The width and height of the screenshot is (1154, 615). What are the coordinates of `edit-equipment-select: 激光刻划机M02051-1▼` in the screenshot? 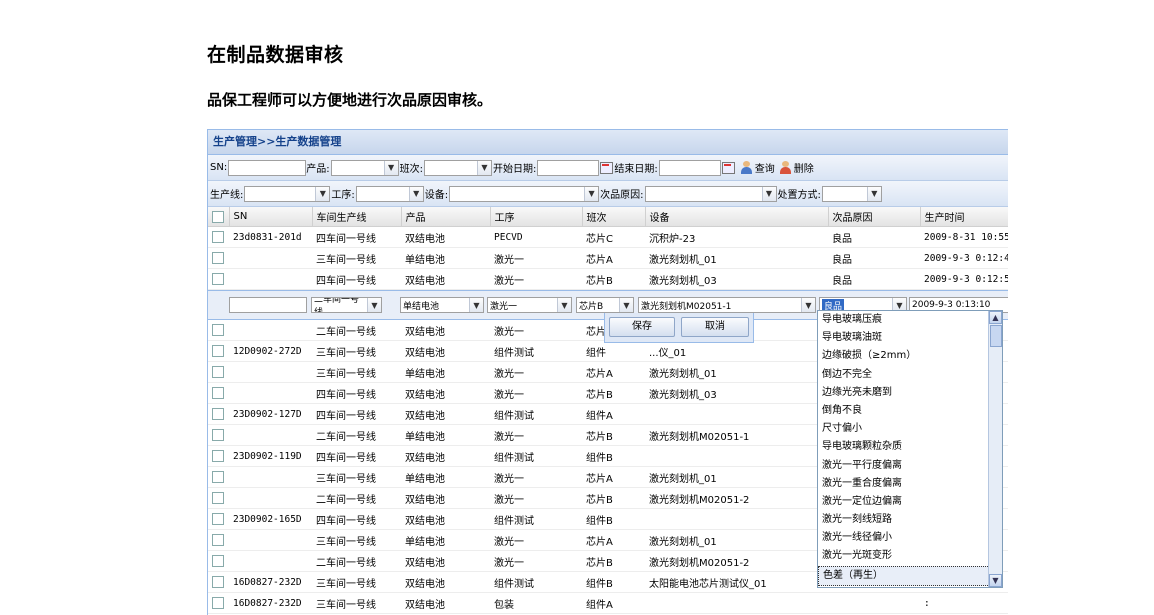 It's located at (727, 305).